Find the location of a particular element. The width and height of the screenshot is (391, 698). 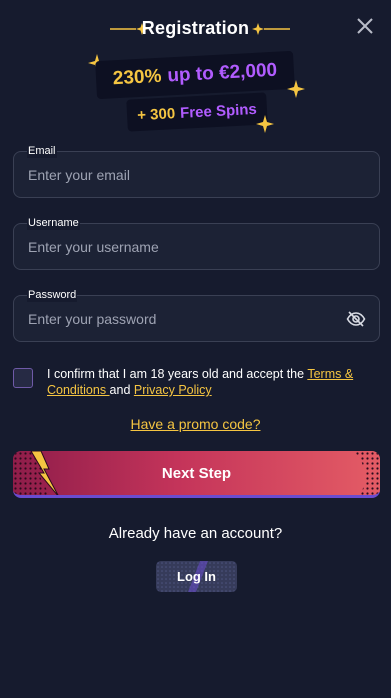

password-field is located at coordinates (196, 318).